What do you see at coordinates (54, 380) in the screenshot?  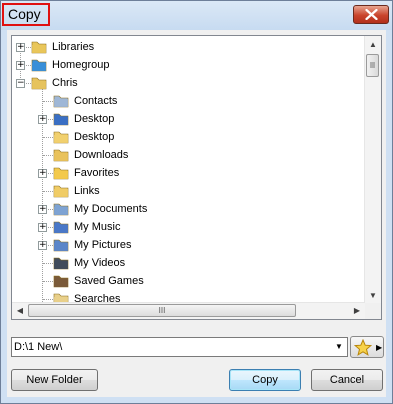 I see `new-folder-button: New Folder` at bounding box center [54, 380].